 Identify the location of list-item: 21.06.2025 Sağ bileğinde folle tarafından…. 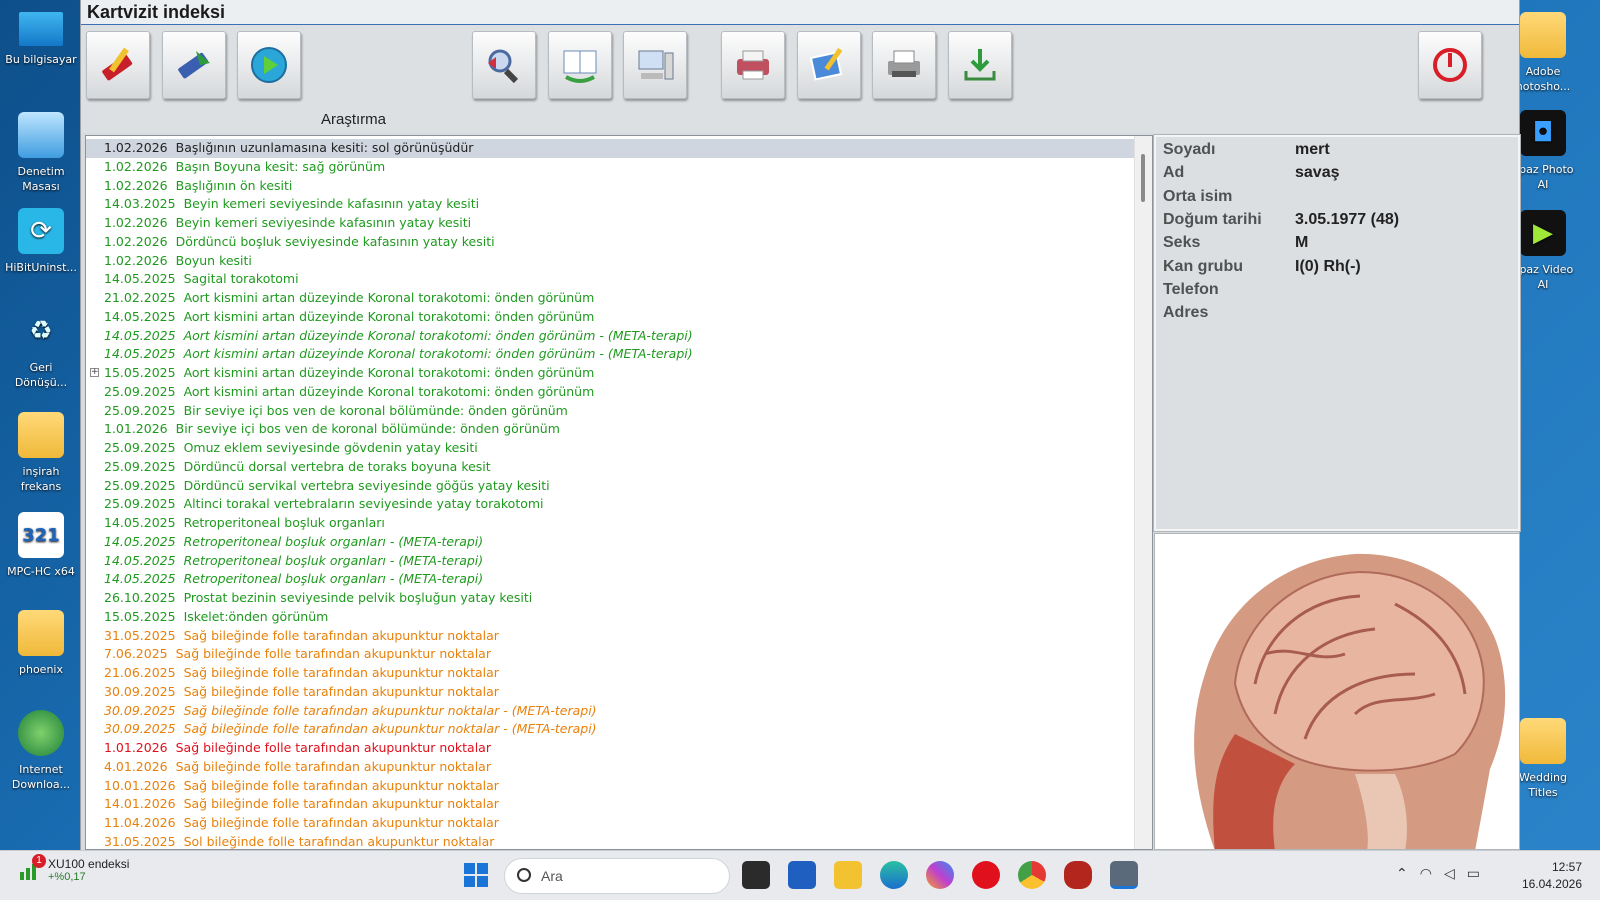
(610, 673).